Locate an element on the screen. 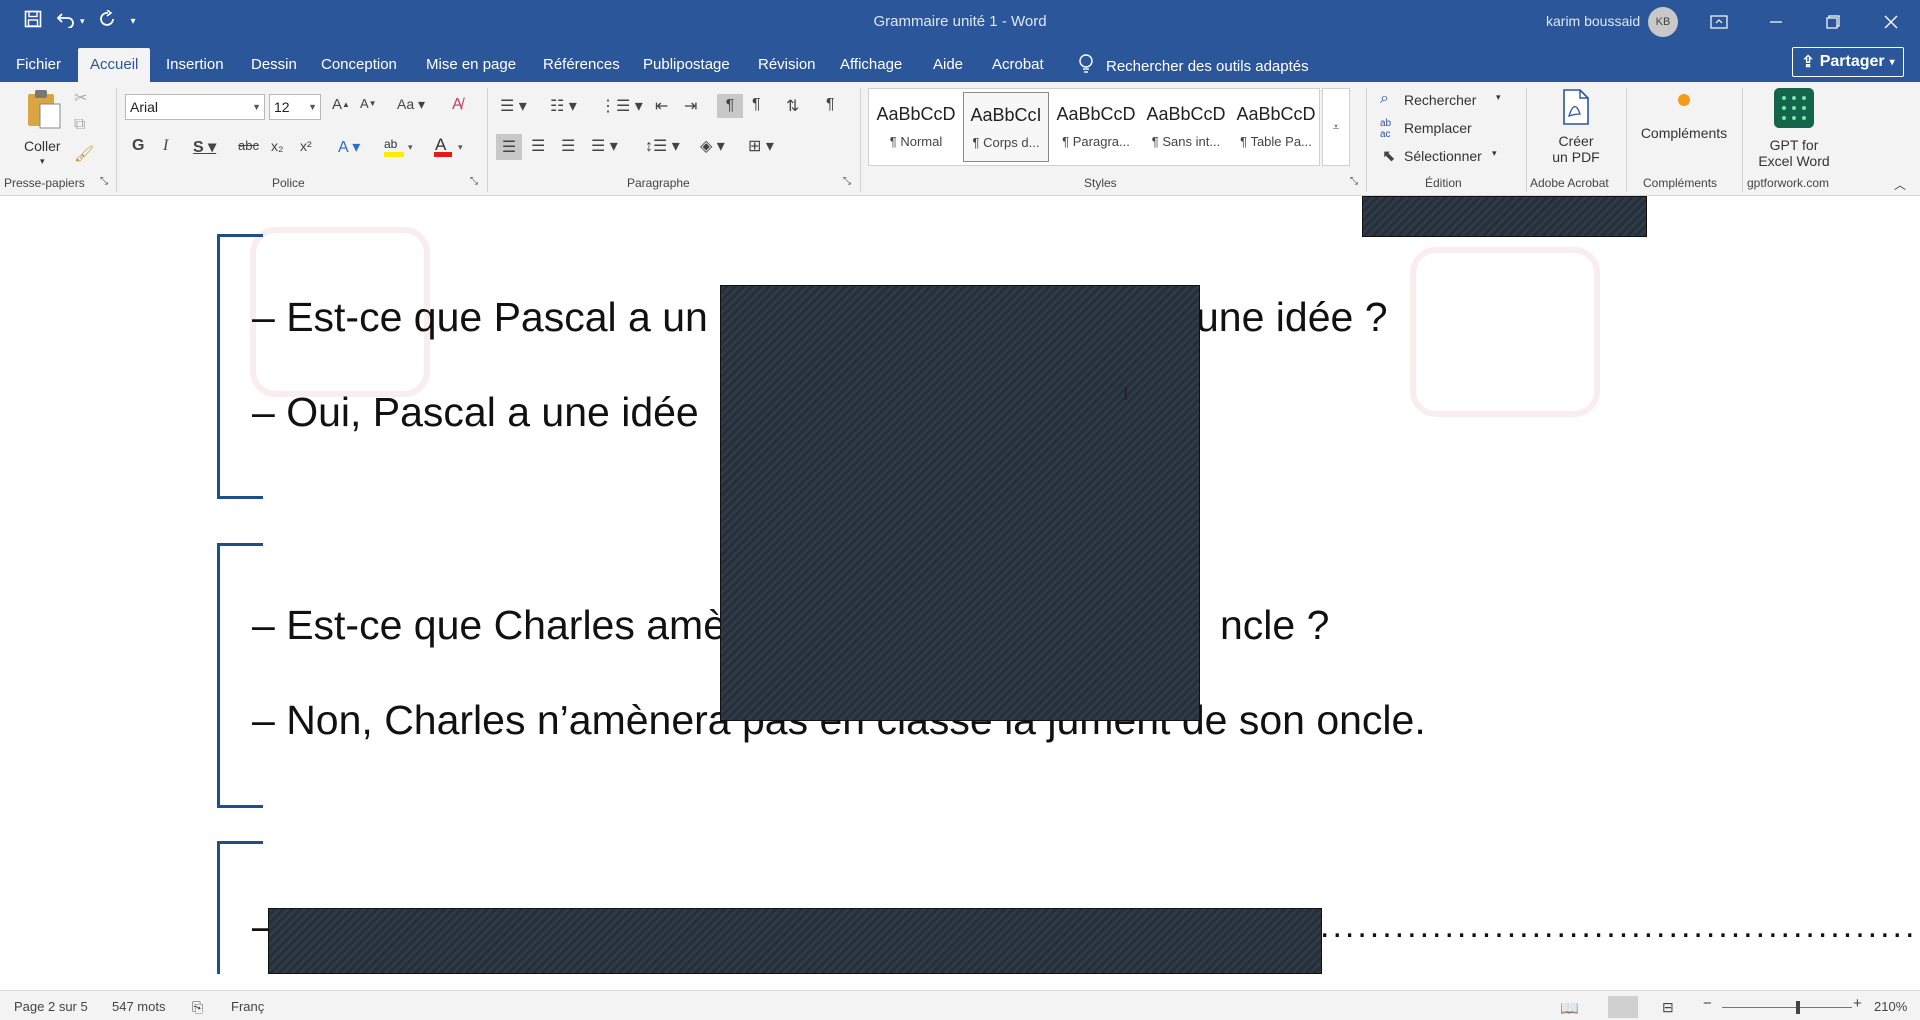  find-button: ⌕ Rechercher ▾ is located at coordinates (1445, 100).